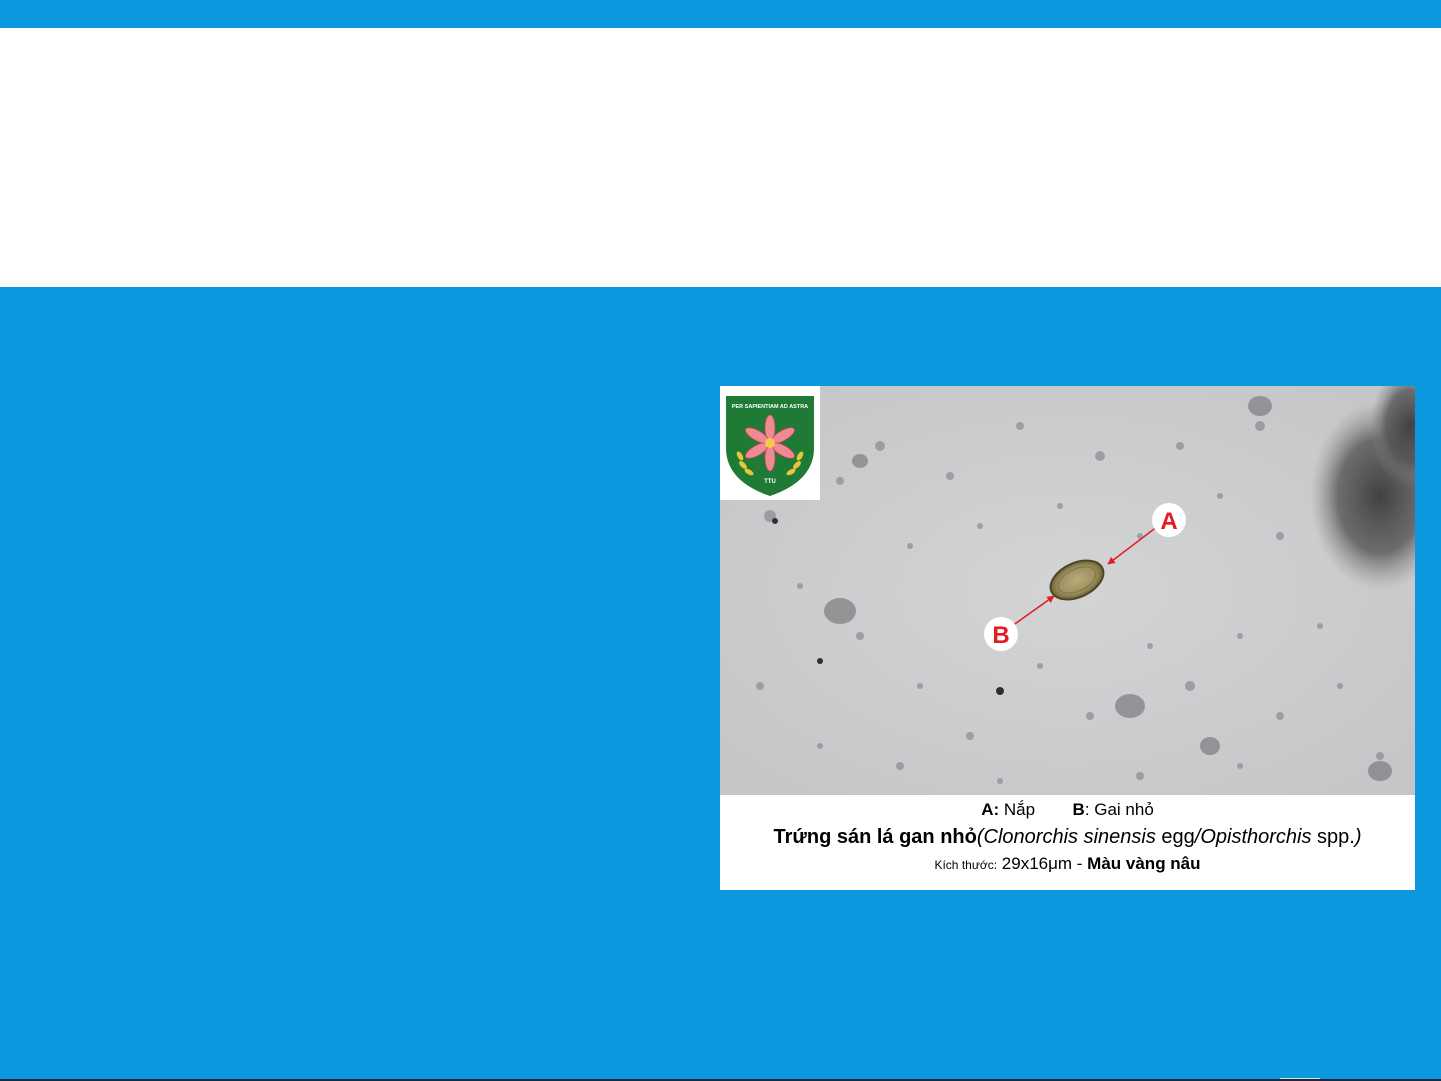 The width and height of the screenshot is (1441, 1081). What do you see at coordinates (1175, 837) in the screenshot?
I see `title-egg: egg` at bounding box center [1175, 837].